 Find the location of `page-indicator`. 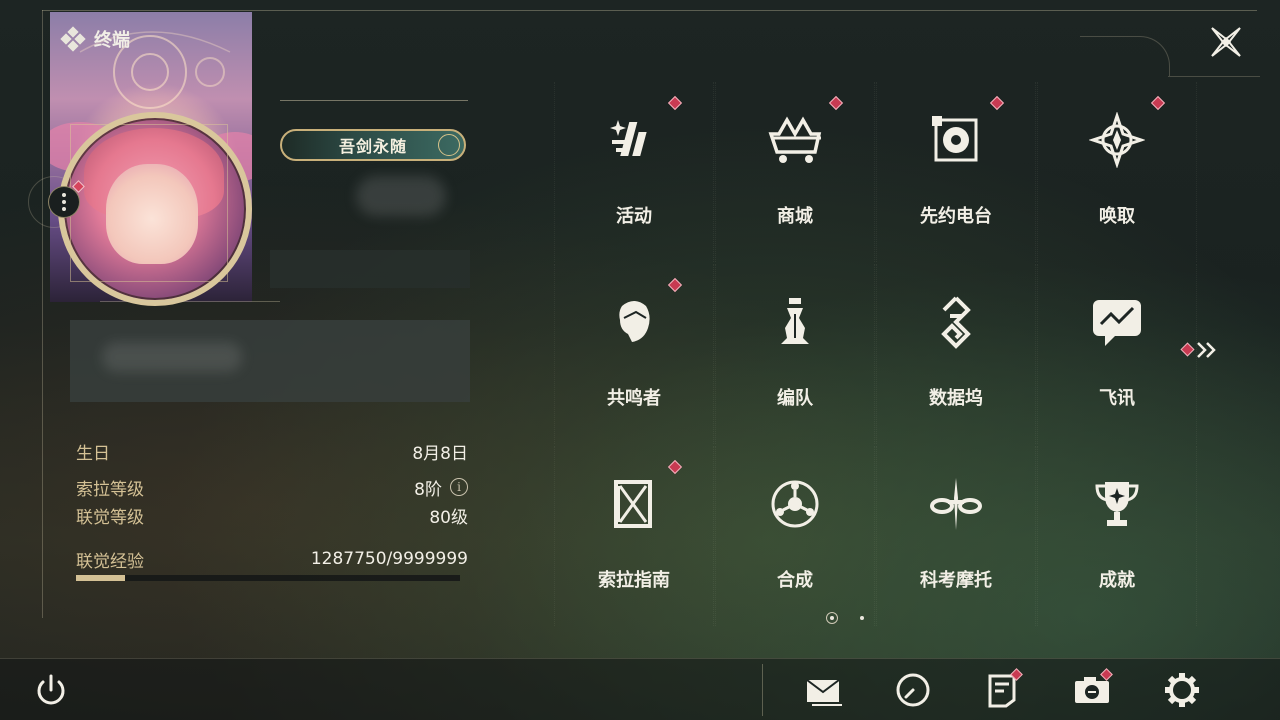

page-indicator is located at coordinates (851, 618).